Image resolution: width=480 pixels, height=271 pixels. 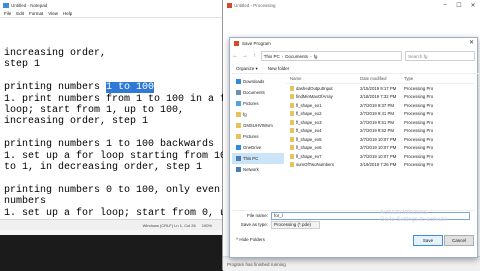 What do you see at coordinates (440, 56) in the screenshot?
I see `search-input: Search fg` at bounding box center [440, 56].